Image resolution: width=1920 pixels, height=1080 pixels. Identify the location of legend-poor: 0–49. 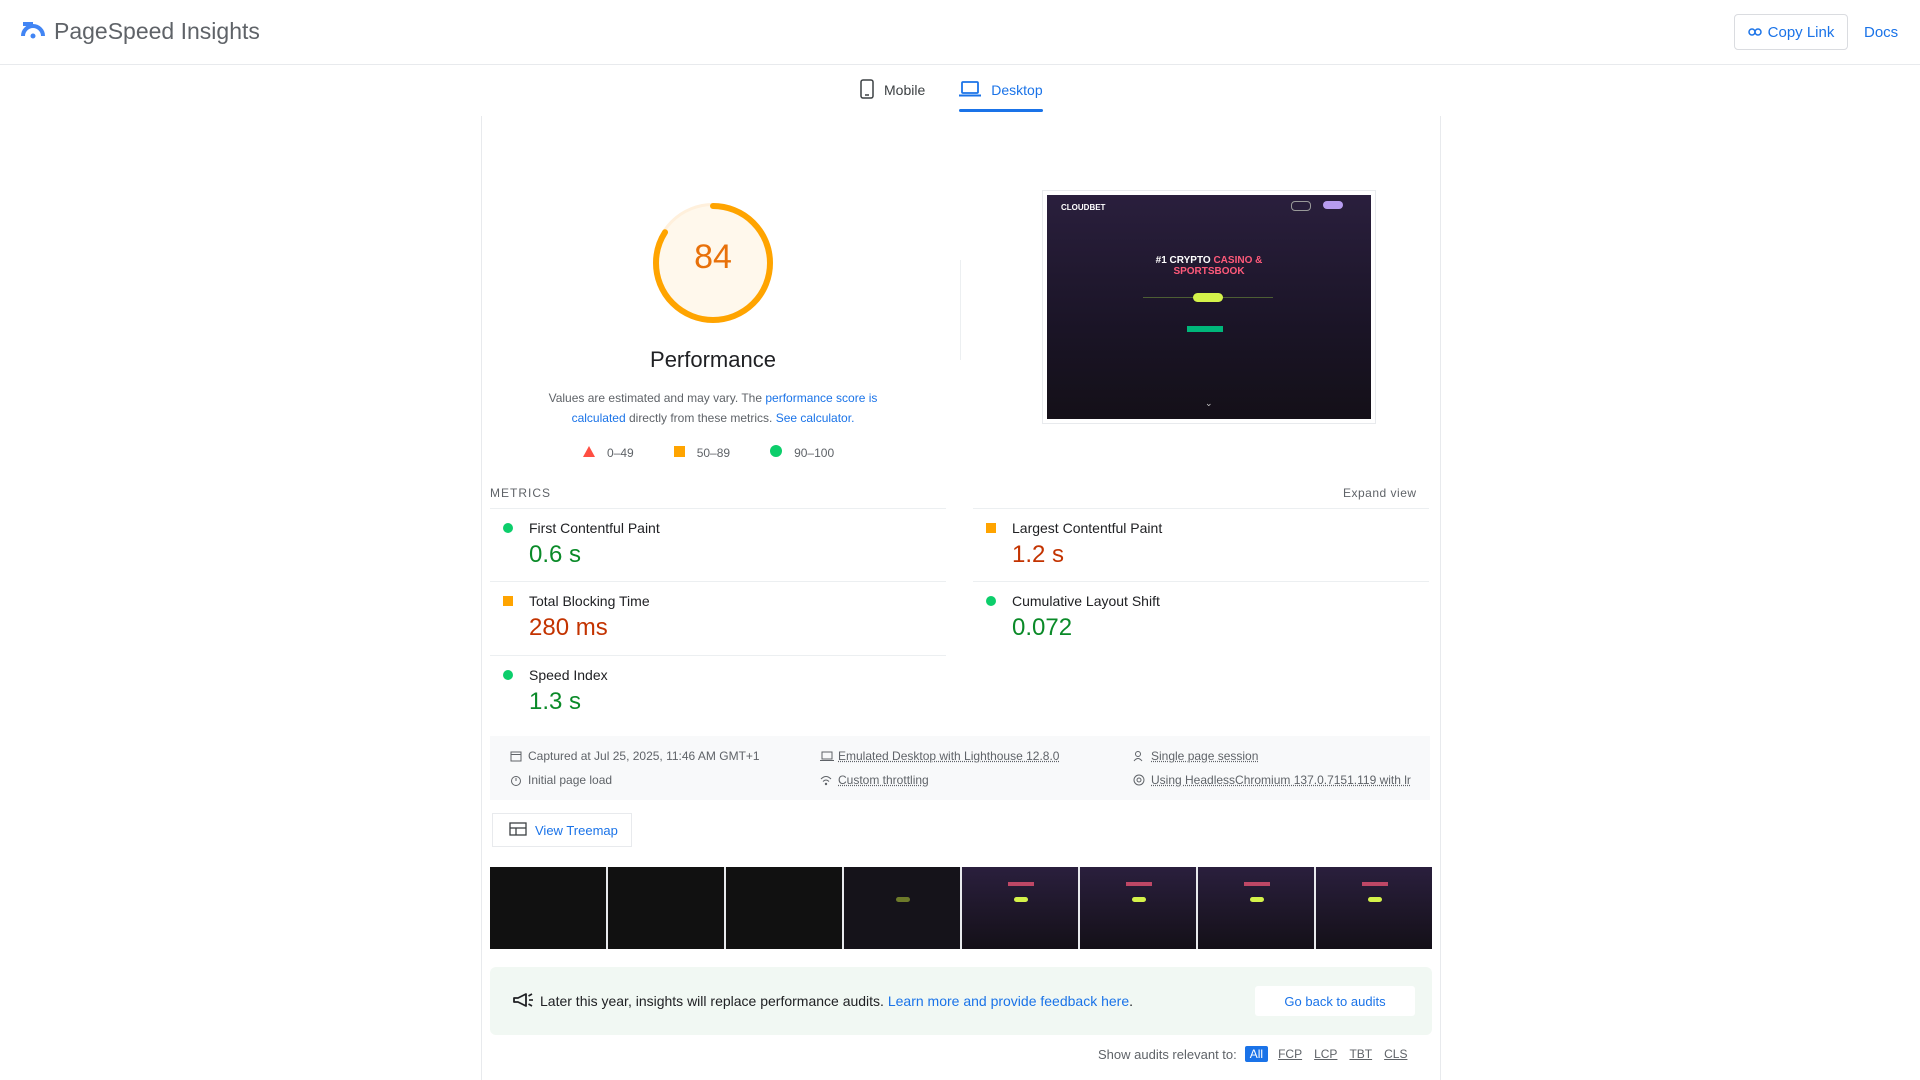
(608, 452).